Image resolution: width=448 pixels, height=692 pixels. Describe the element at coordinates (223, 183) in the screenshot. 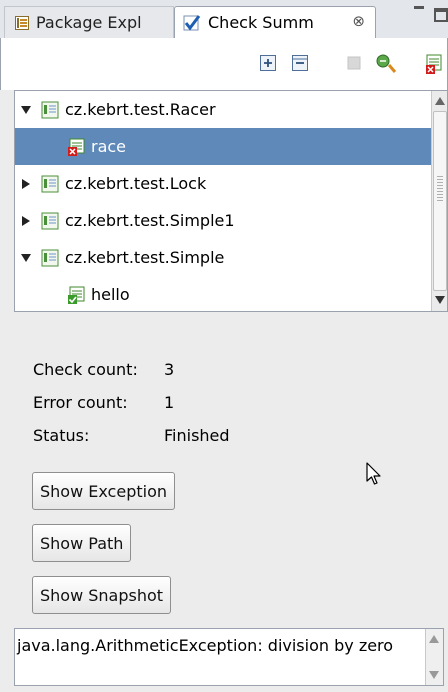

I see `tree-node-class: cz.kebrt.test.Lock` at that location.